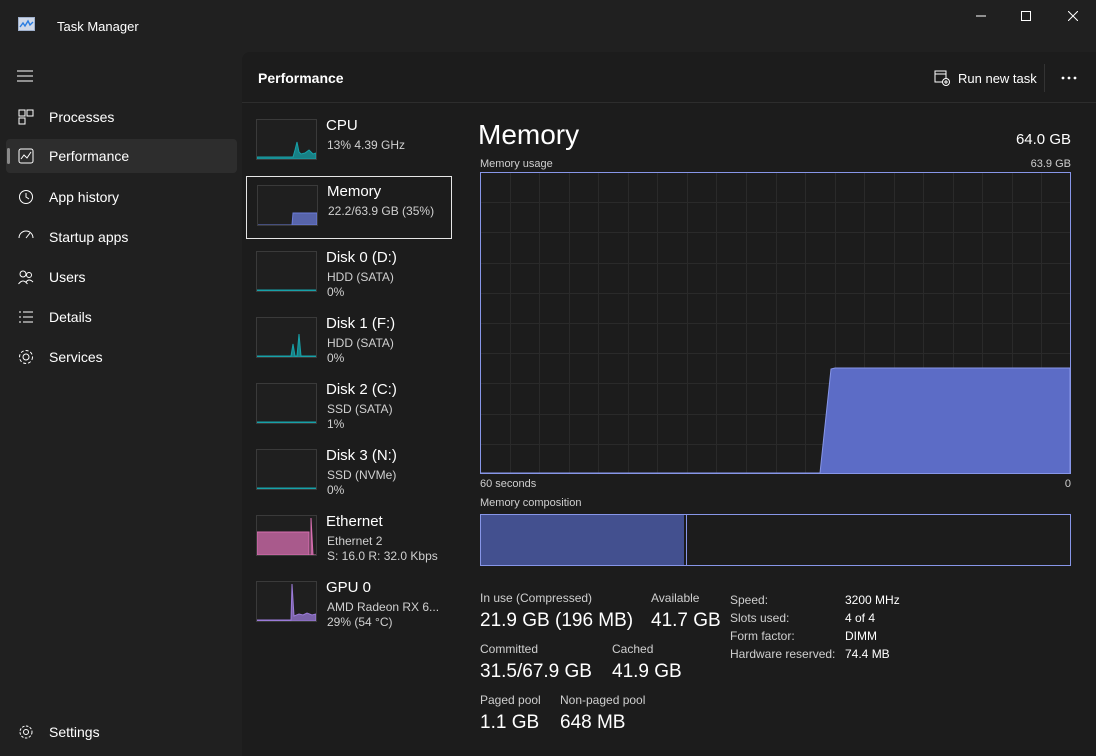  What do you see at coordinates (89, 237) in the screenshot?
I see `sidebar-item-label: Startup apps` at bounding box center [89, 237].